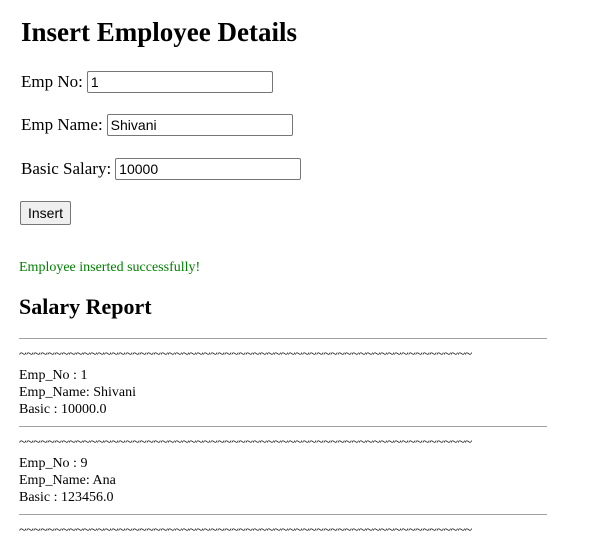  I want to click on emp-no-row: Emp No:, so click(147, 82).